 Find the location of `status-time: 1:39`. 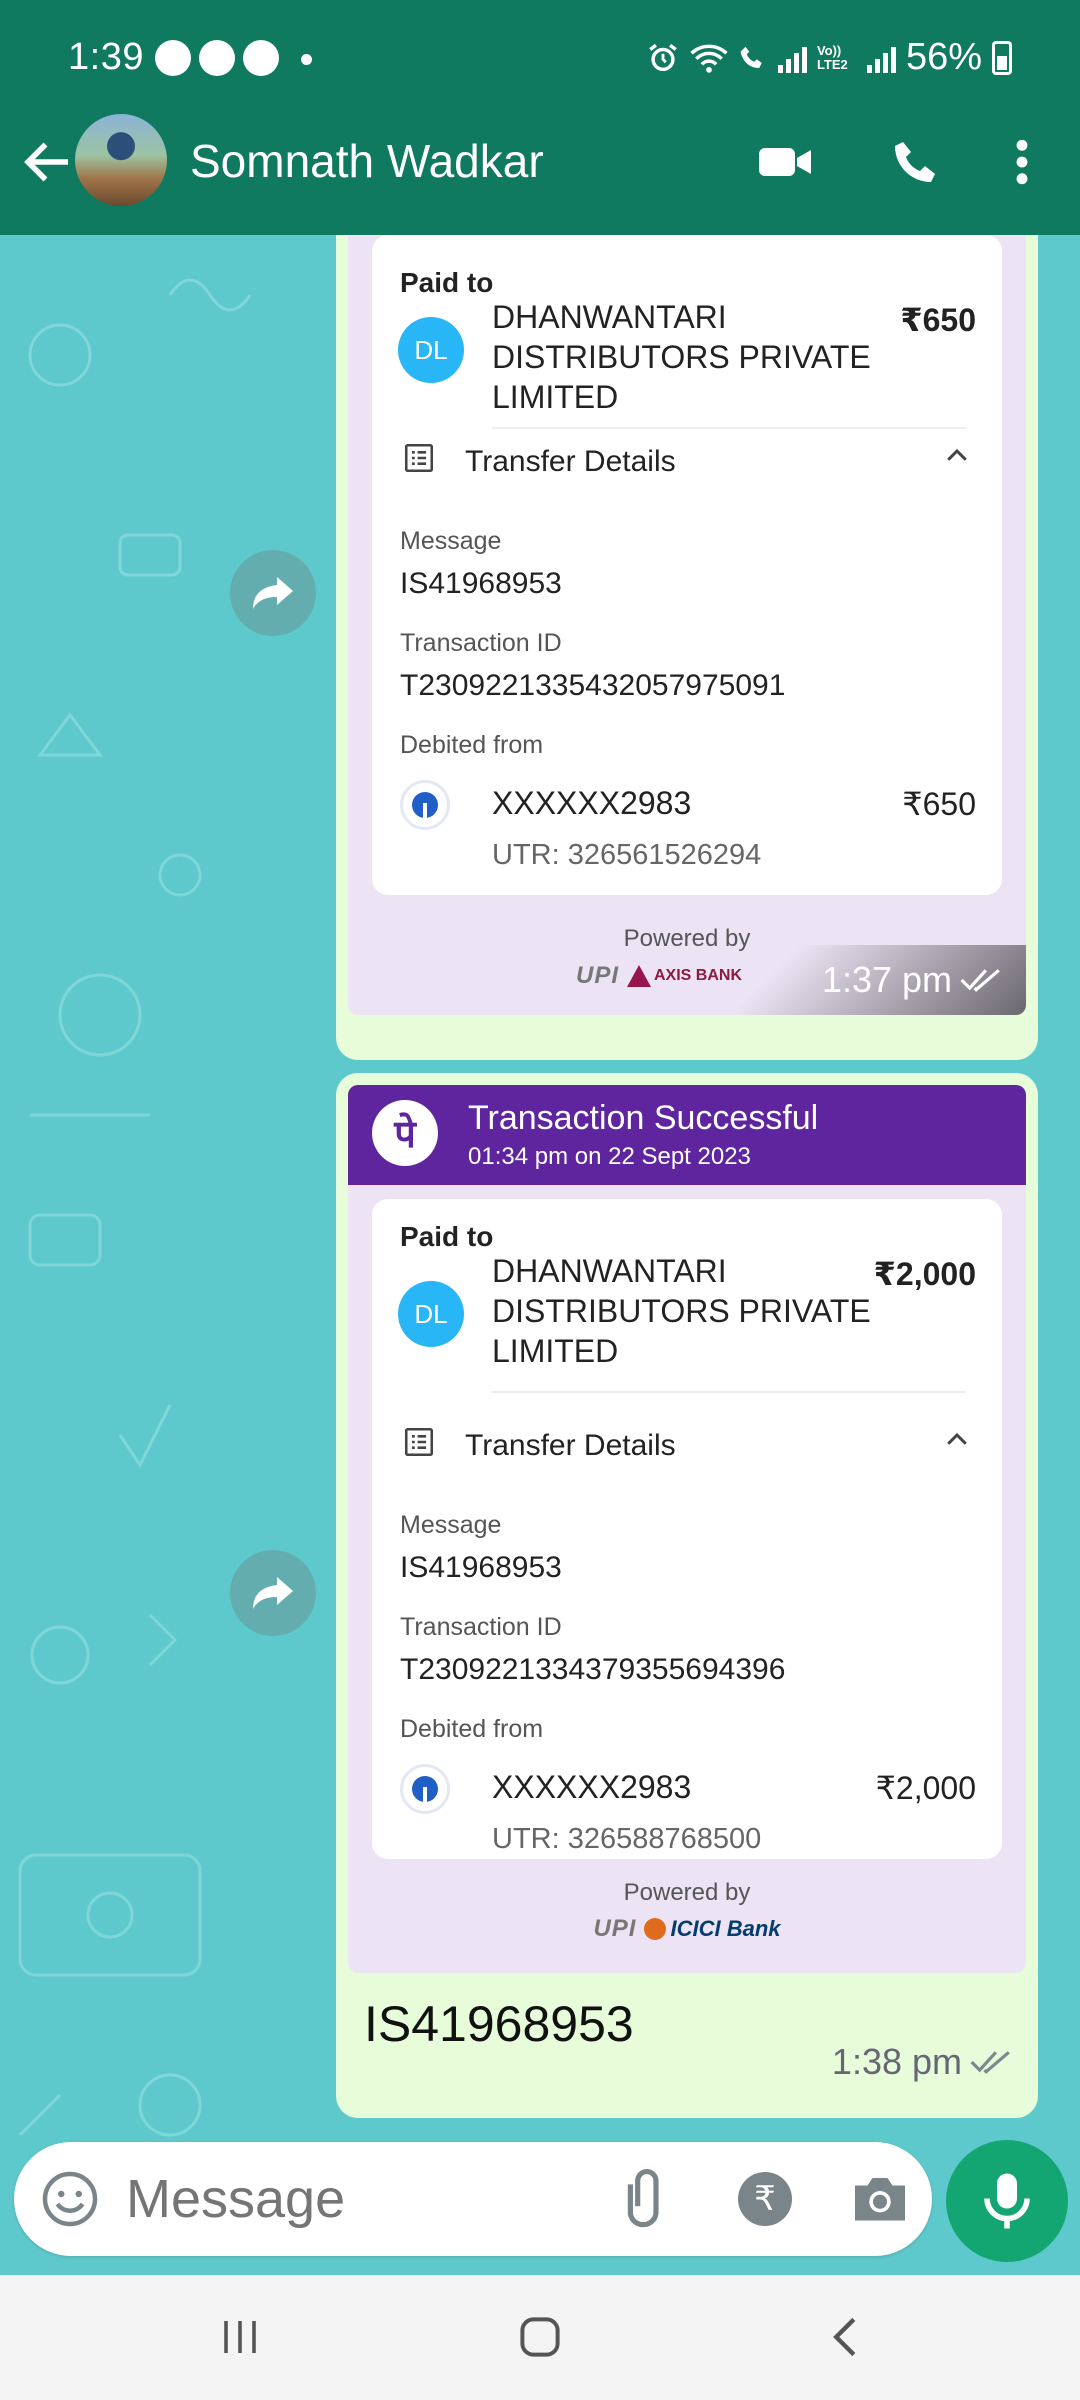

status-time: 1:39 is located at coordinates (106, 57).